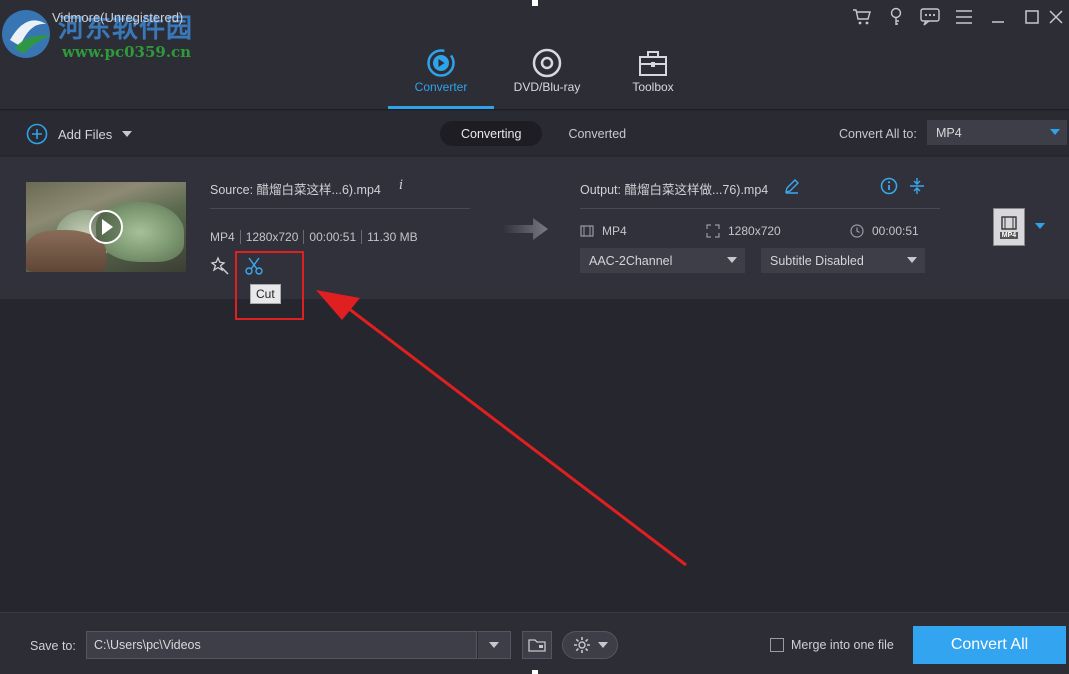 This screenshot has width=1069, height=674. What do you see at coordinates (525, 229) in the screenshot?
I see `convert-arrow-icon` at bounding box center [525, 229].